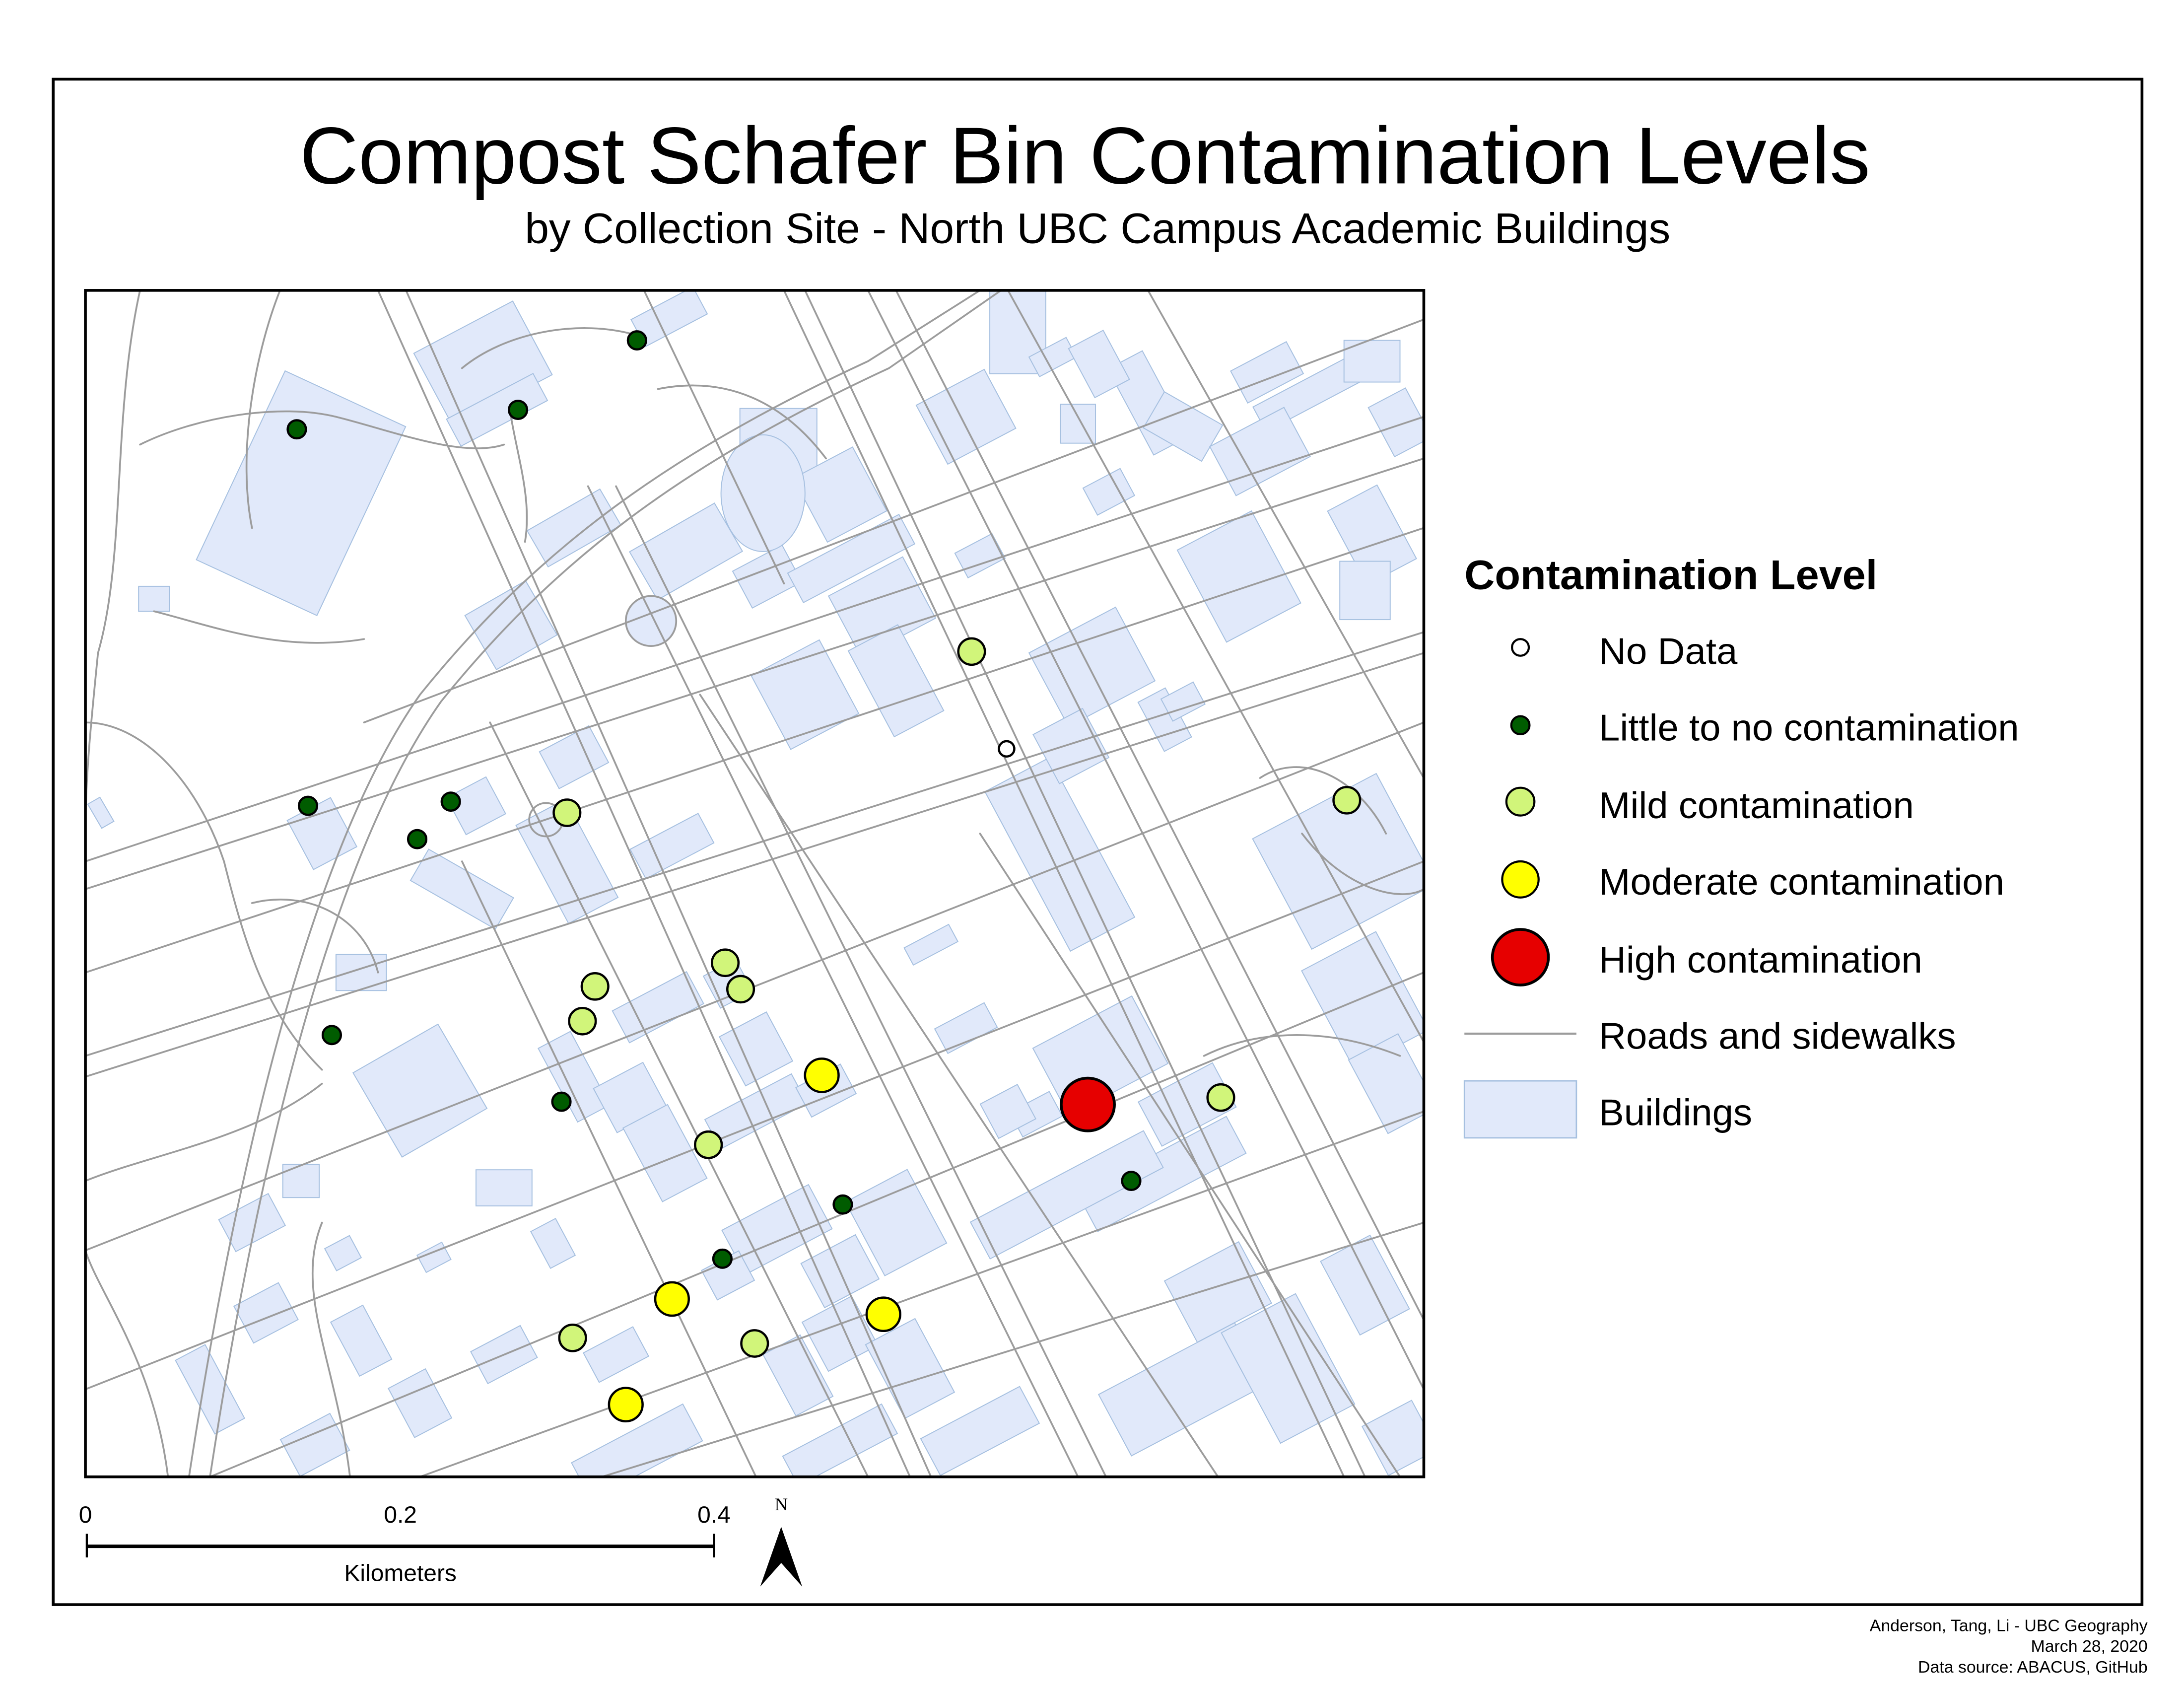 This screenshot has width=2184, height=1688. Describe the element at coordinates (1088, 1104) in the screenshot. I see `collection-site-high` at that location.